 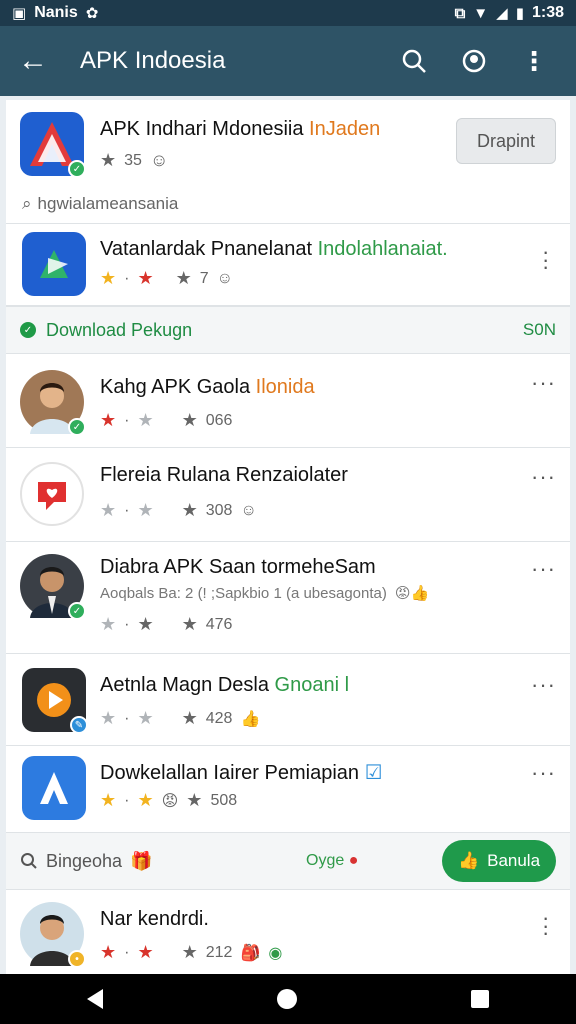 I want to click on list-item: • Nar kendrdi. ★ · ★ ★ 212 🎒 ◉ · · ·, so click(x=288, y=932).